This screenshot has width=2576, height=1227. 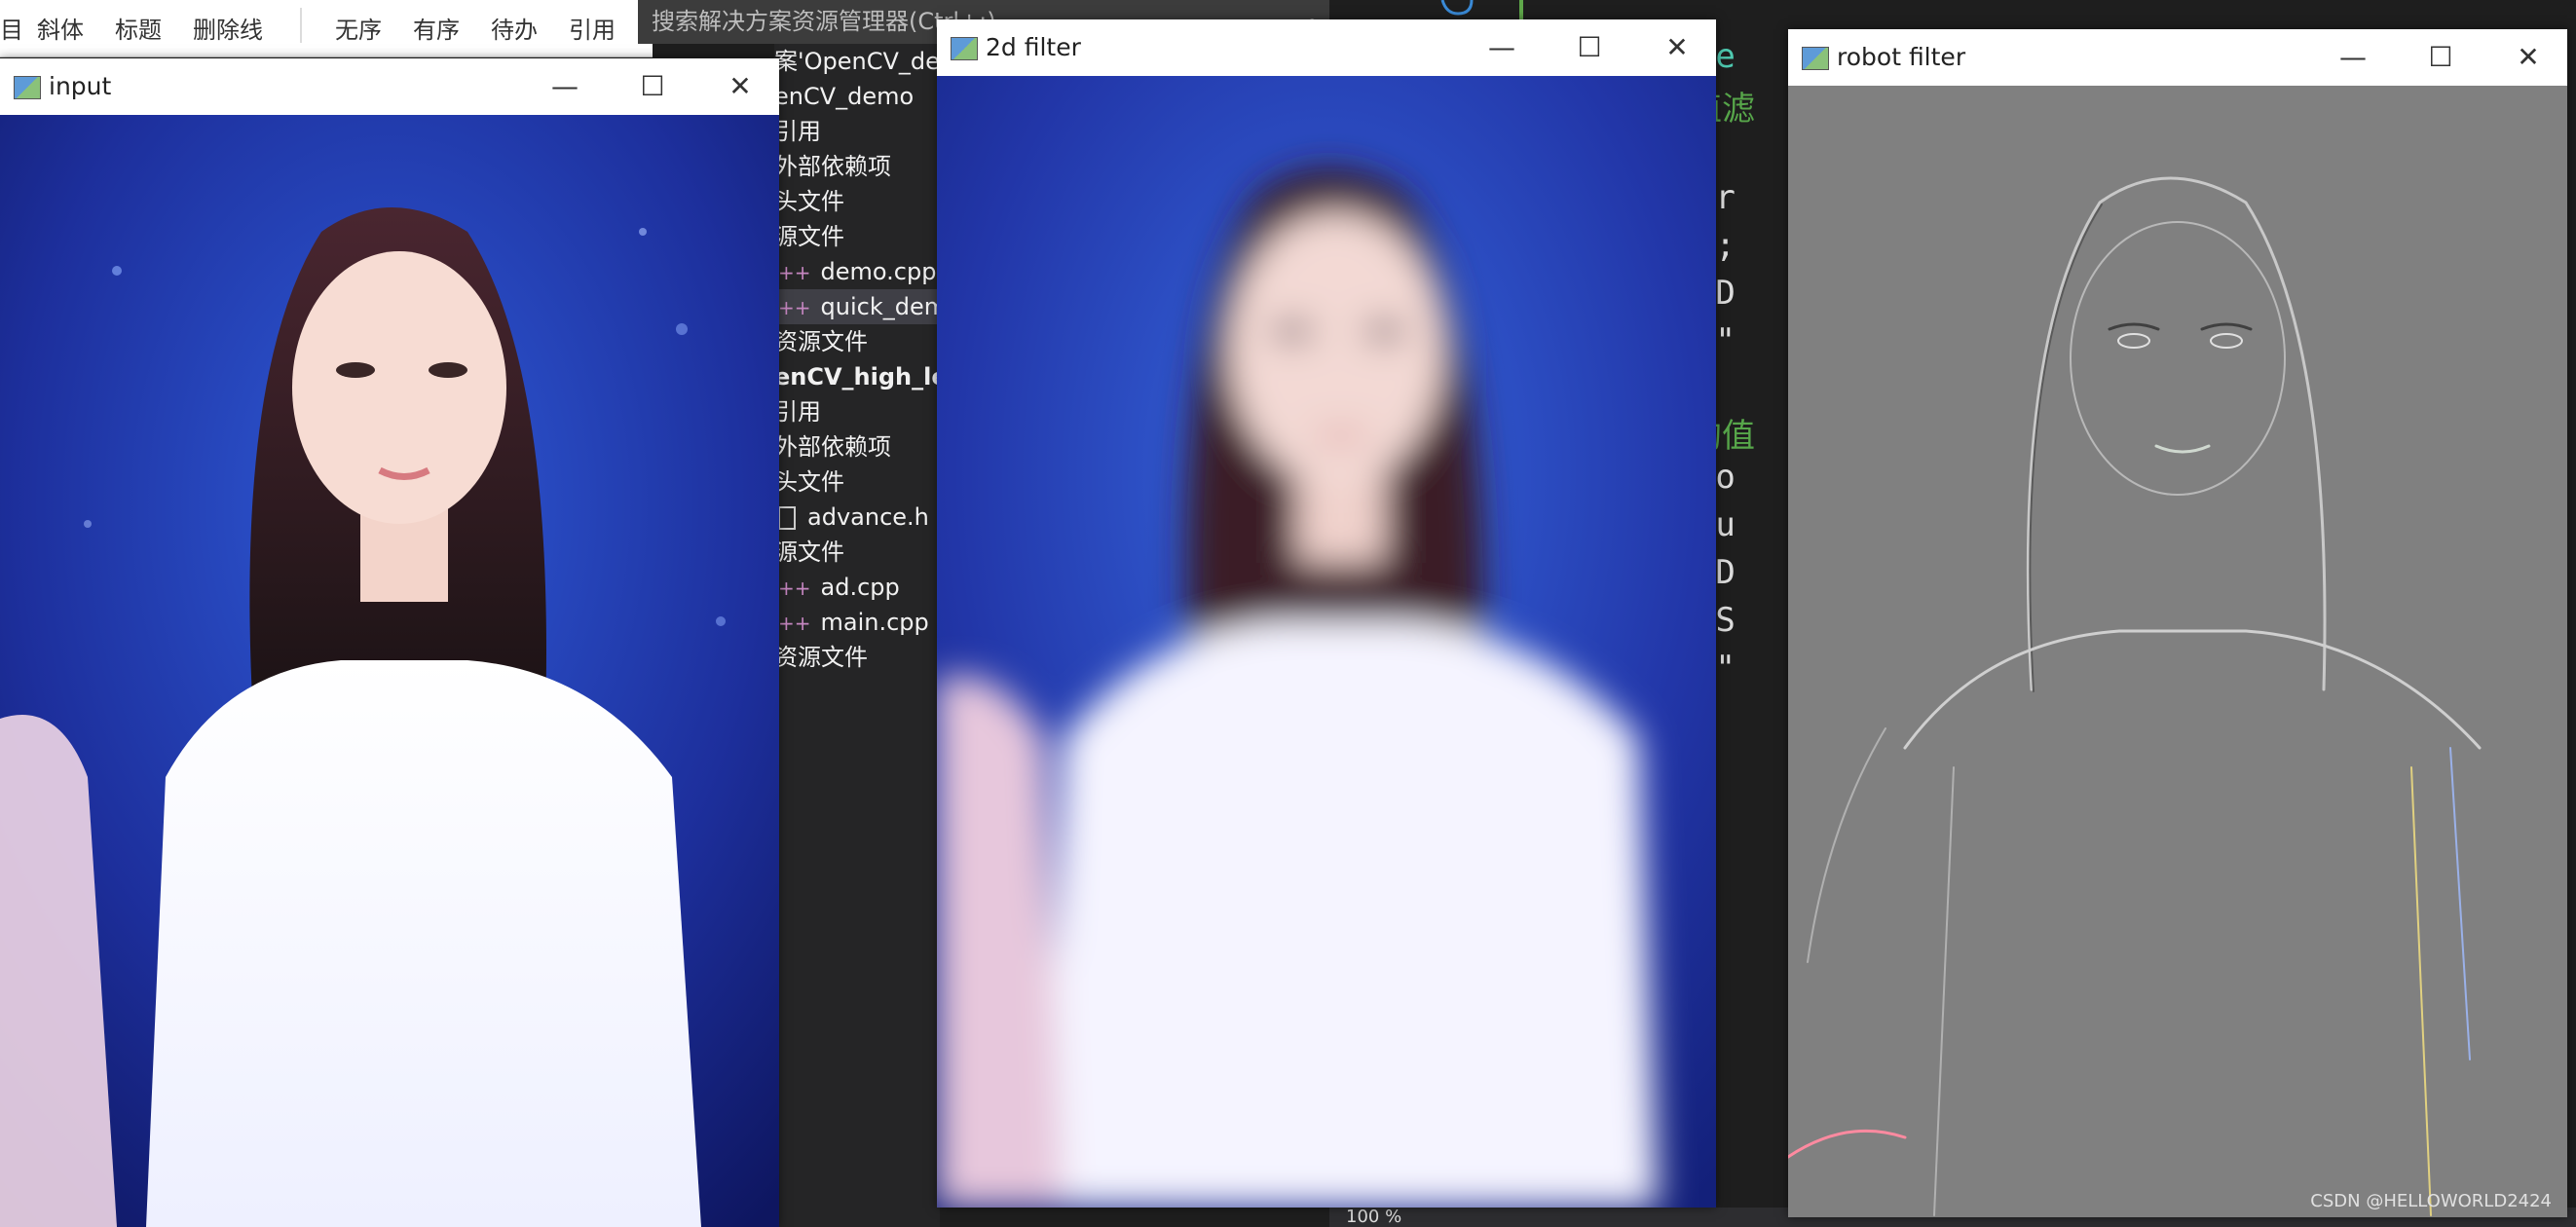 I want to click on toolbar-todo-button: 待办, so click(x=514, y=28).